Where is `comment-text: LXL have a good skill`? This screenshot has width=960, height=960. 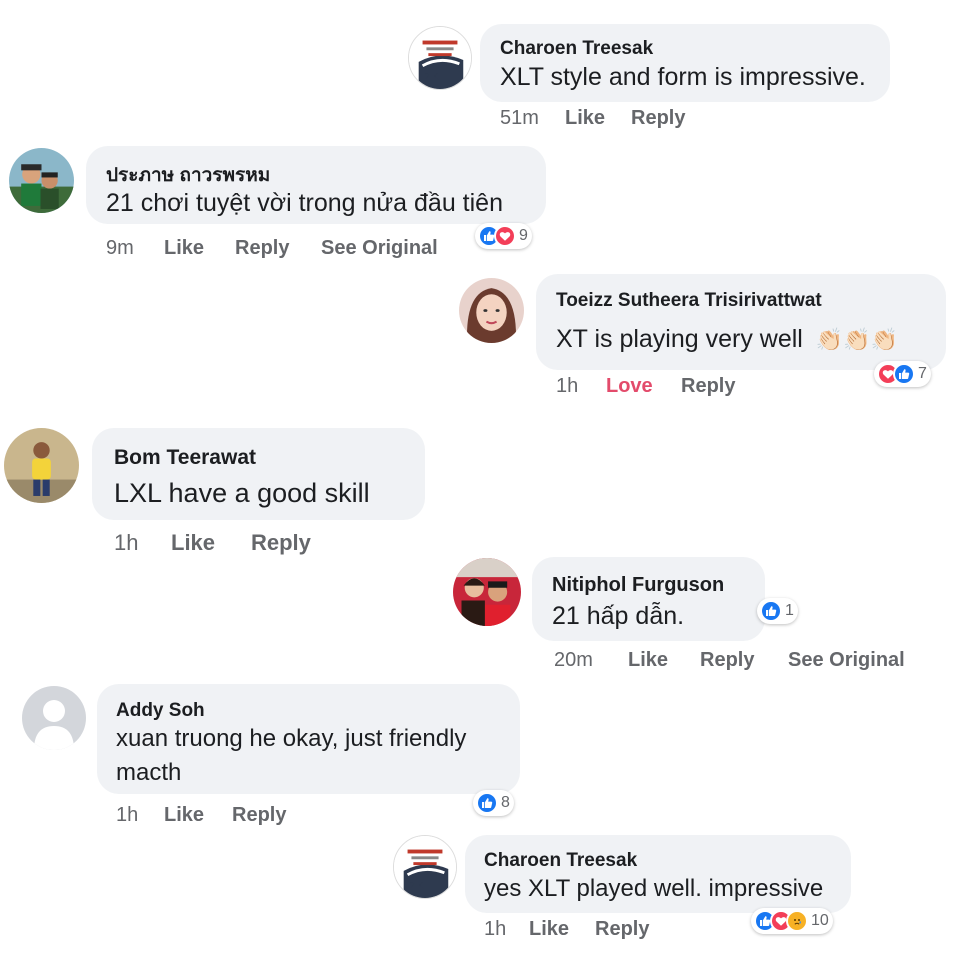 comment-text: LXL have a good skill is located at coordinates (242, 493).